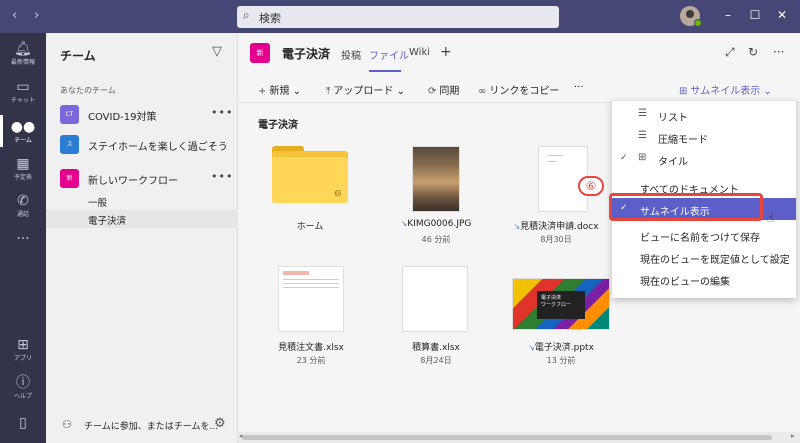 The width and height of the screenshot is (800, 443). Describe the element at coordinates (704, 159) in the screenshot. I see `menu-item-tile: ✓ ⊞ タイル` at that location.